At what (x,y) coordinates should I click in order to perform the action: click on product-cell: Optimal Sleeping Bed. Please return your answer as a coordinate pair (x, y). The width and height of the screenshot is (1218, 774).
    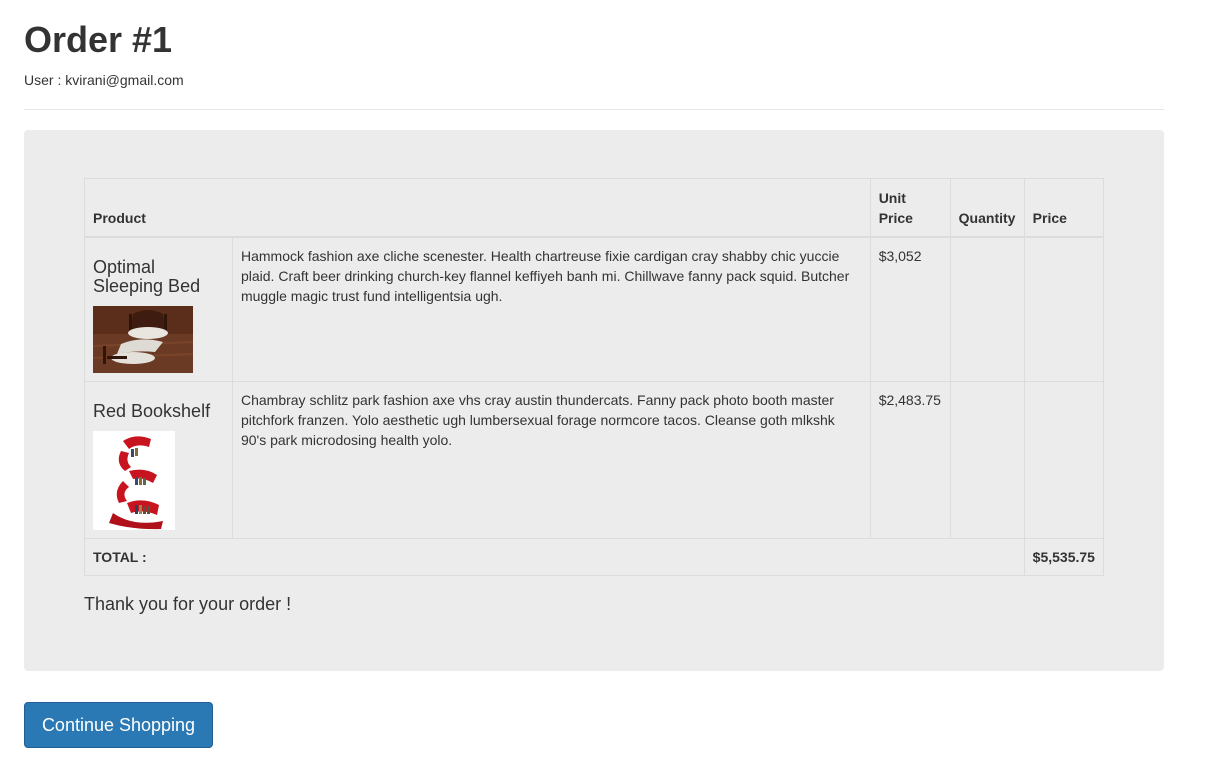
    Looking at the image, I should click on (158, 309).